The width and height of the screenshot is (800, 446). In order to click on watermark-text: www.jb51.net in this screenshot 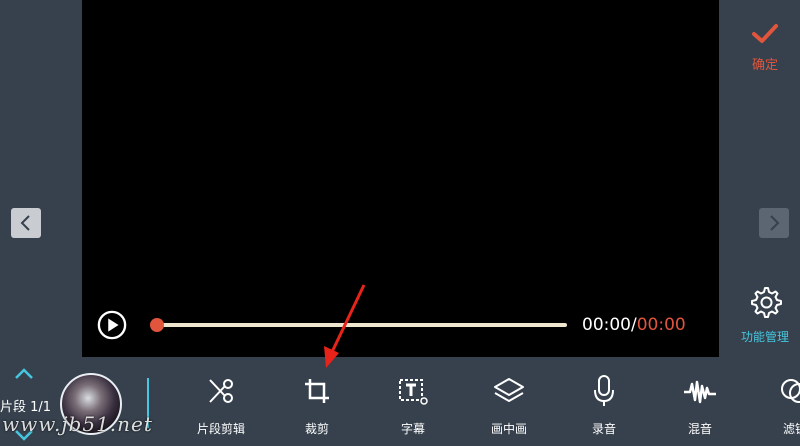, I will do `click(77, 424)`.